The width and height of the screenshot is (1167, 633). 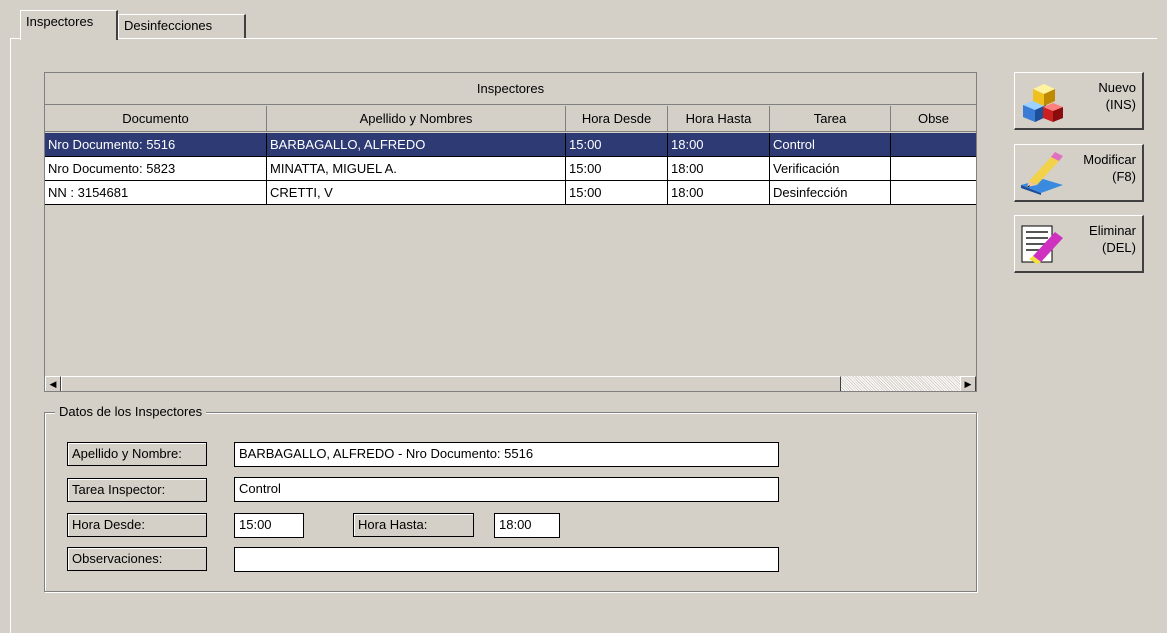 I want to click on cell-nombre: CRETTI, V, so click(x=416, y=193).